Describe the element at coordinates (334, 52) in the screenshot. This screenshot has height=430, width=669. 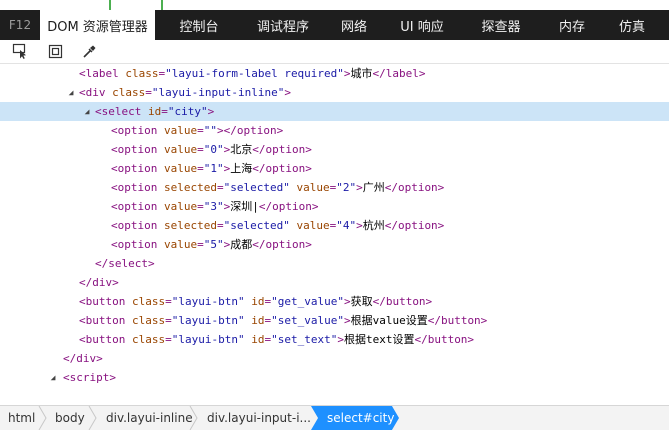
I see `dom-toolbar` at that location.